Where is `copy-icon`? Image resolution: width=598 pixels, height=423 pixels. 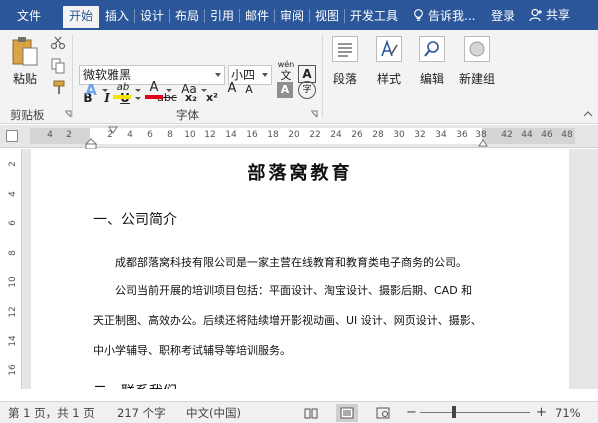
copy-icon is located at coordinates (58, 66).